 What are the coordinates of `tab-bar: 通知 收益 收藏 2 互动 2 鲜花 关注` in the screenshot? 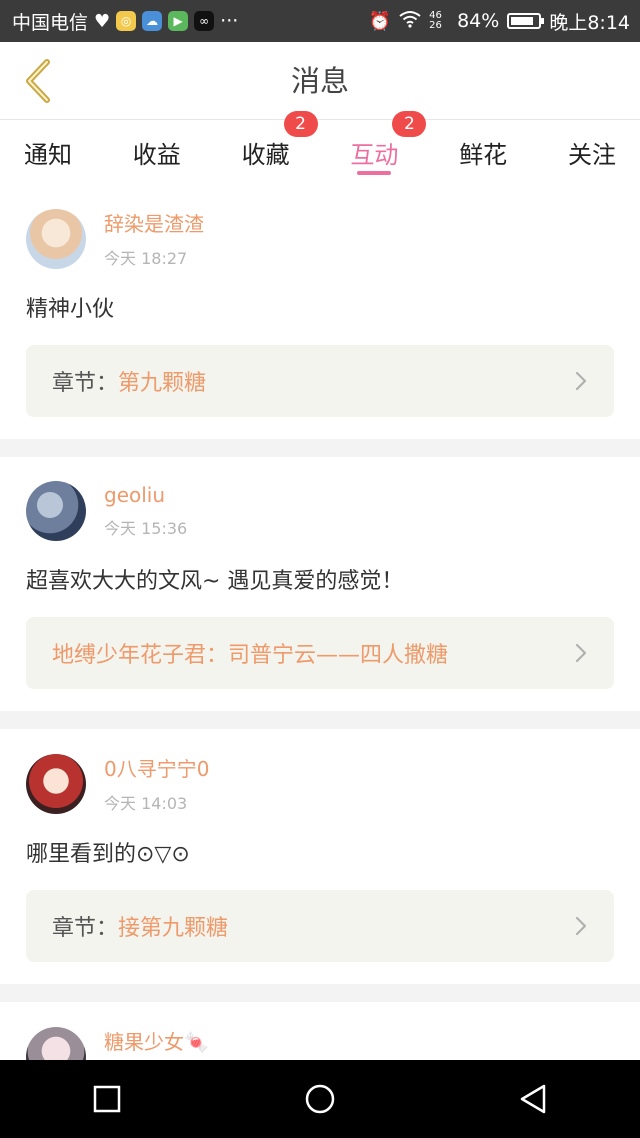 It's located at (320, 147).